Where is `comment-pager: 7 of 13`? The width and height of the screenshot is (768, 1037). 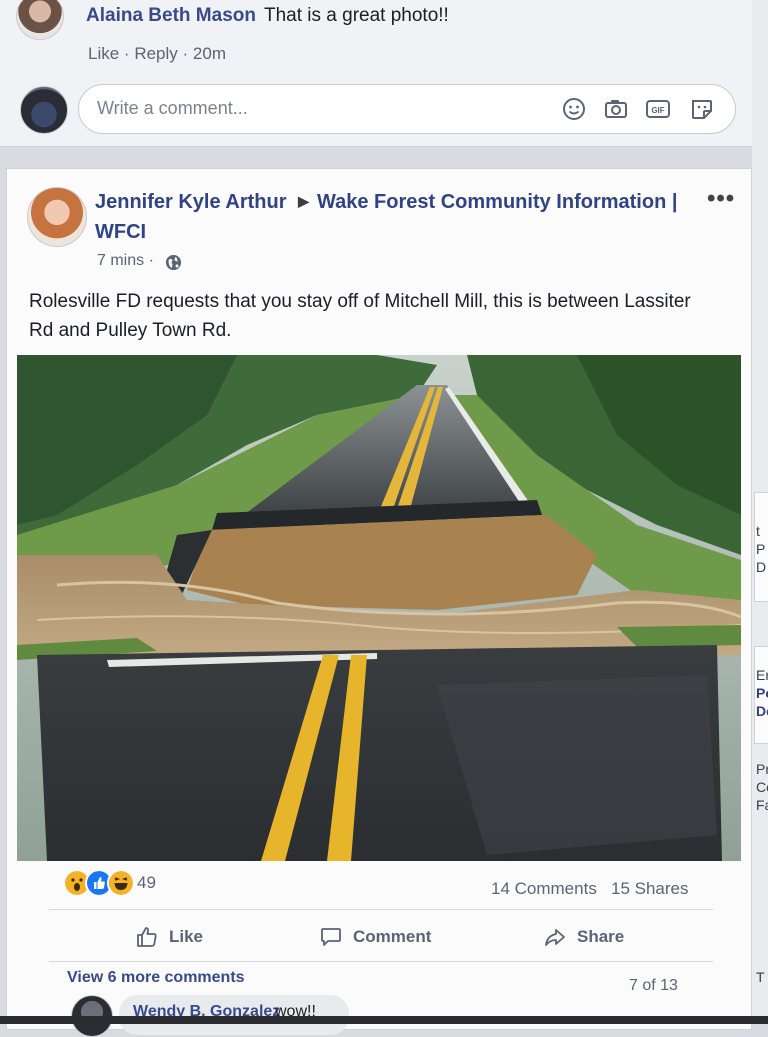
comment-pager: 7 of 13 is located at coordinates (653, 985).